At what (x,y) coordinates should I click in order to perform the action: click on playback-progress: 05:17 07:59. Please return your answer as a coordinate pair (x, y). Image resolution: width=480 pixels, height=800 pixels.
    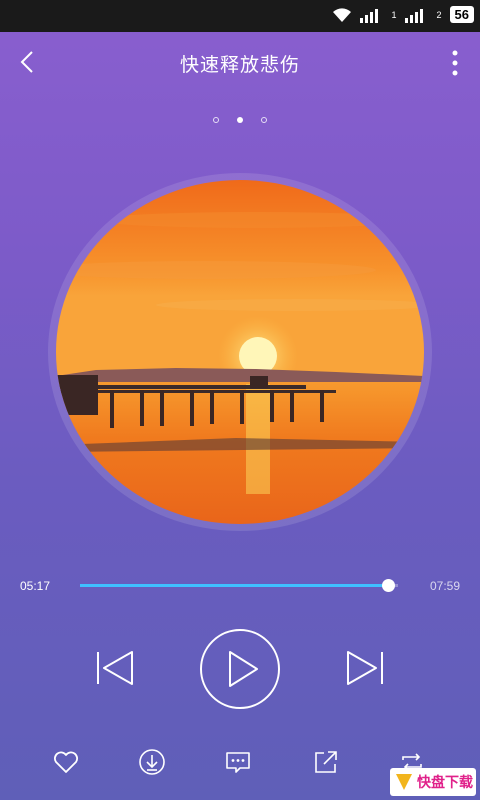
    Looking at the image, I should click on (240, 586).